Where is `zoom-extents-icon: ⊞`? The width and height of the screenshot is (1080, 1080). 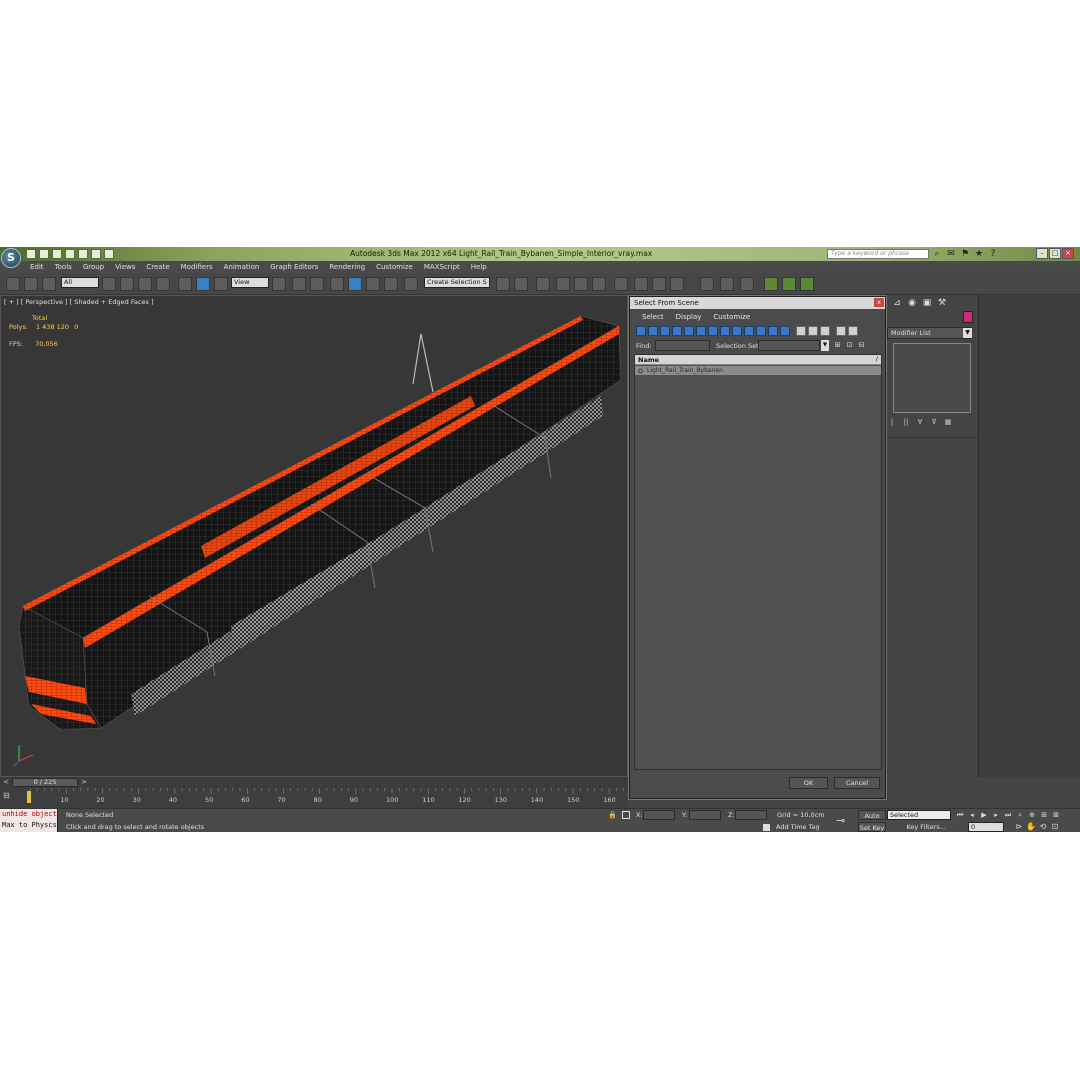 zoom-extents-icon: ⊞ is located at coordinates (1044, 815).